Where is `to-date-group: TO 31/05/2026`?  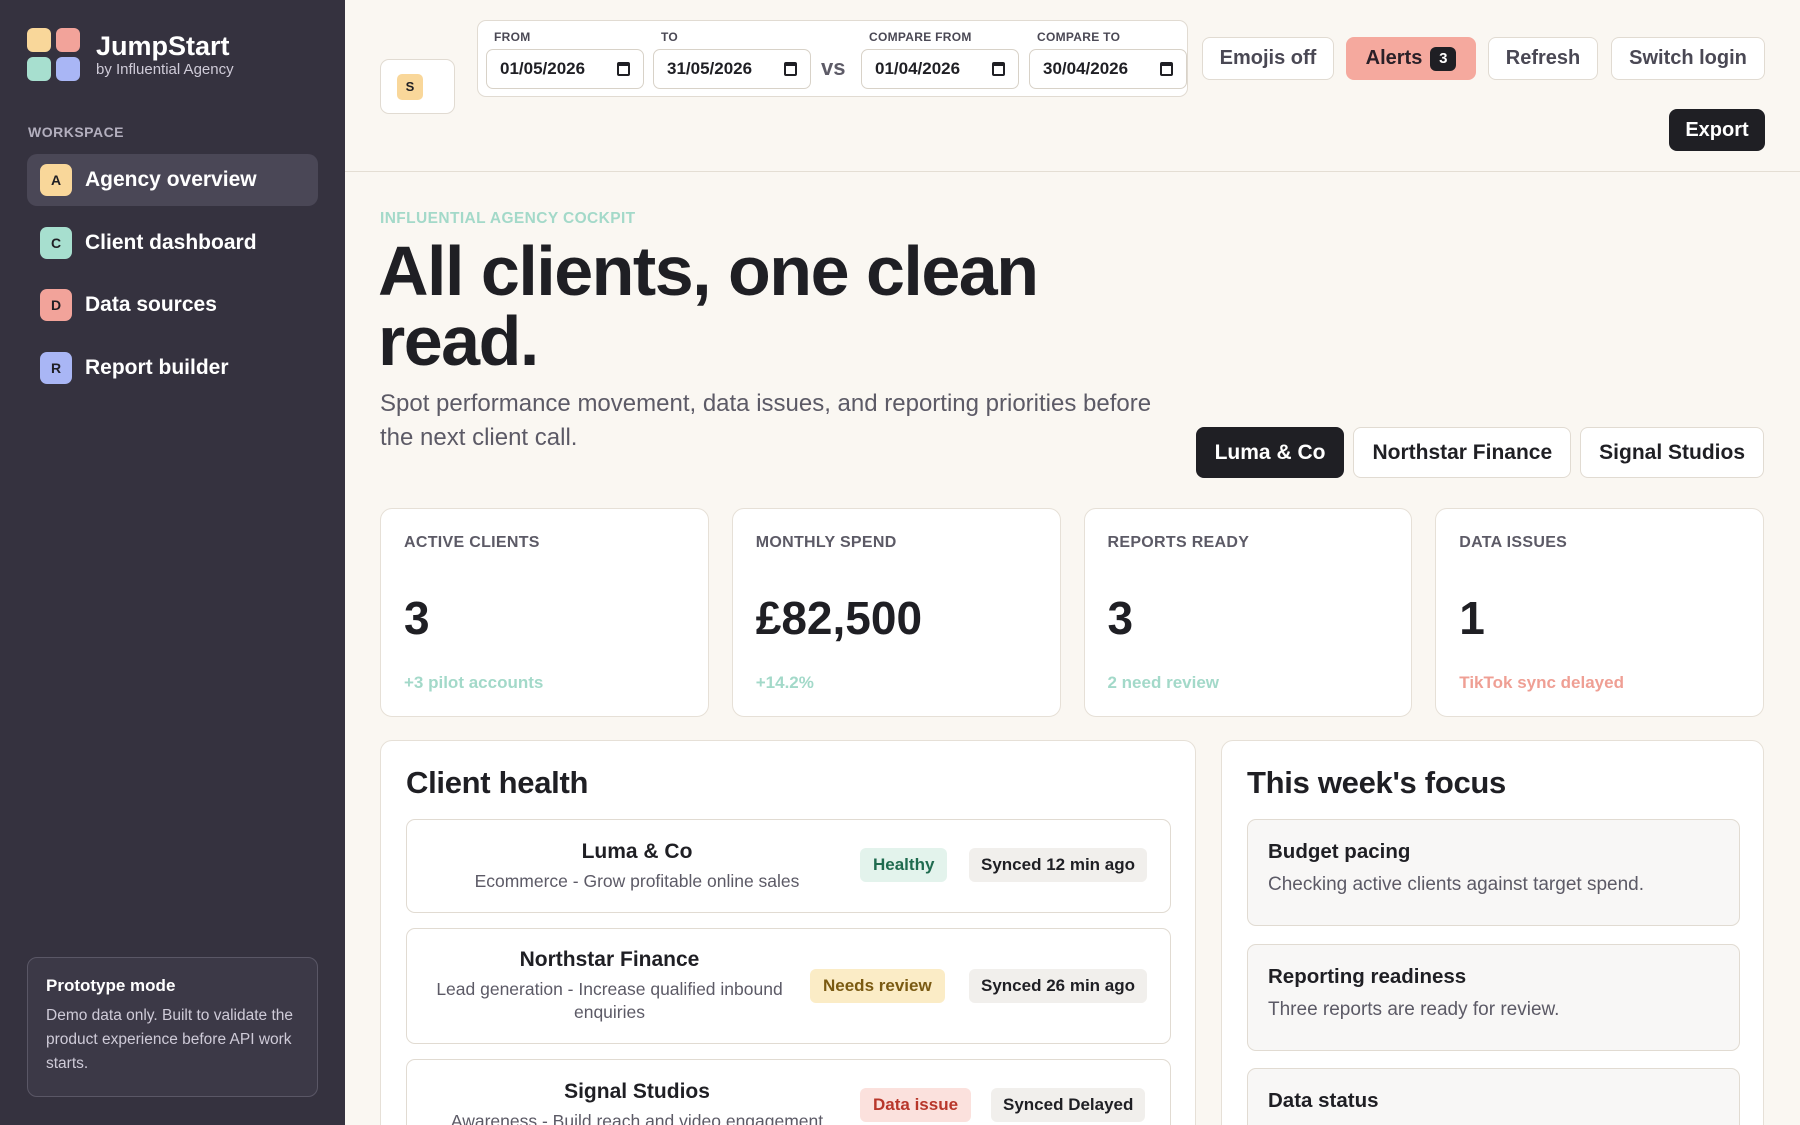 to-date-group: TO 31/05/2026 is located at coordinates (732, 59).